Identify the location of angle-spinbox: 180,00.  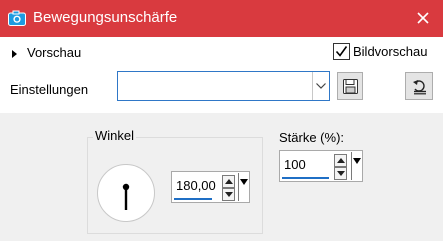
(210, 187).